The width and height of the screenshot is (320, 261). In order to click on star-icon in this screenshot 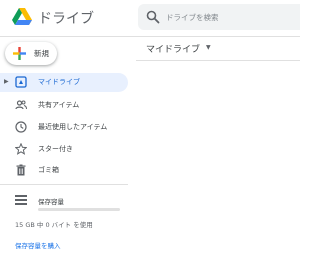, I will do `click(21, 149)`.